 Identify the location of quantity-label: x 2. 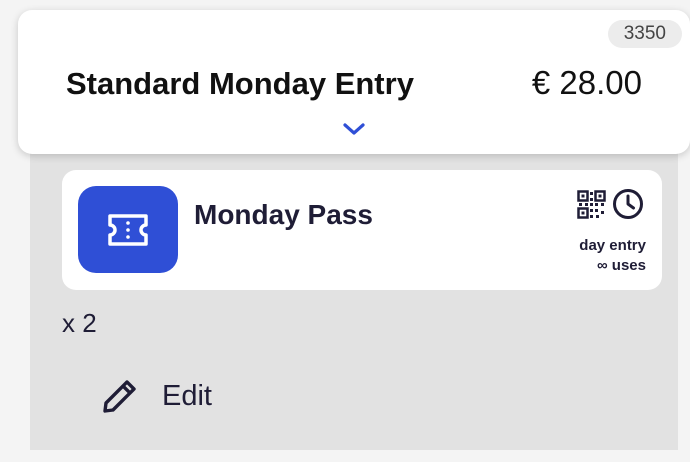
(79, 323).